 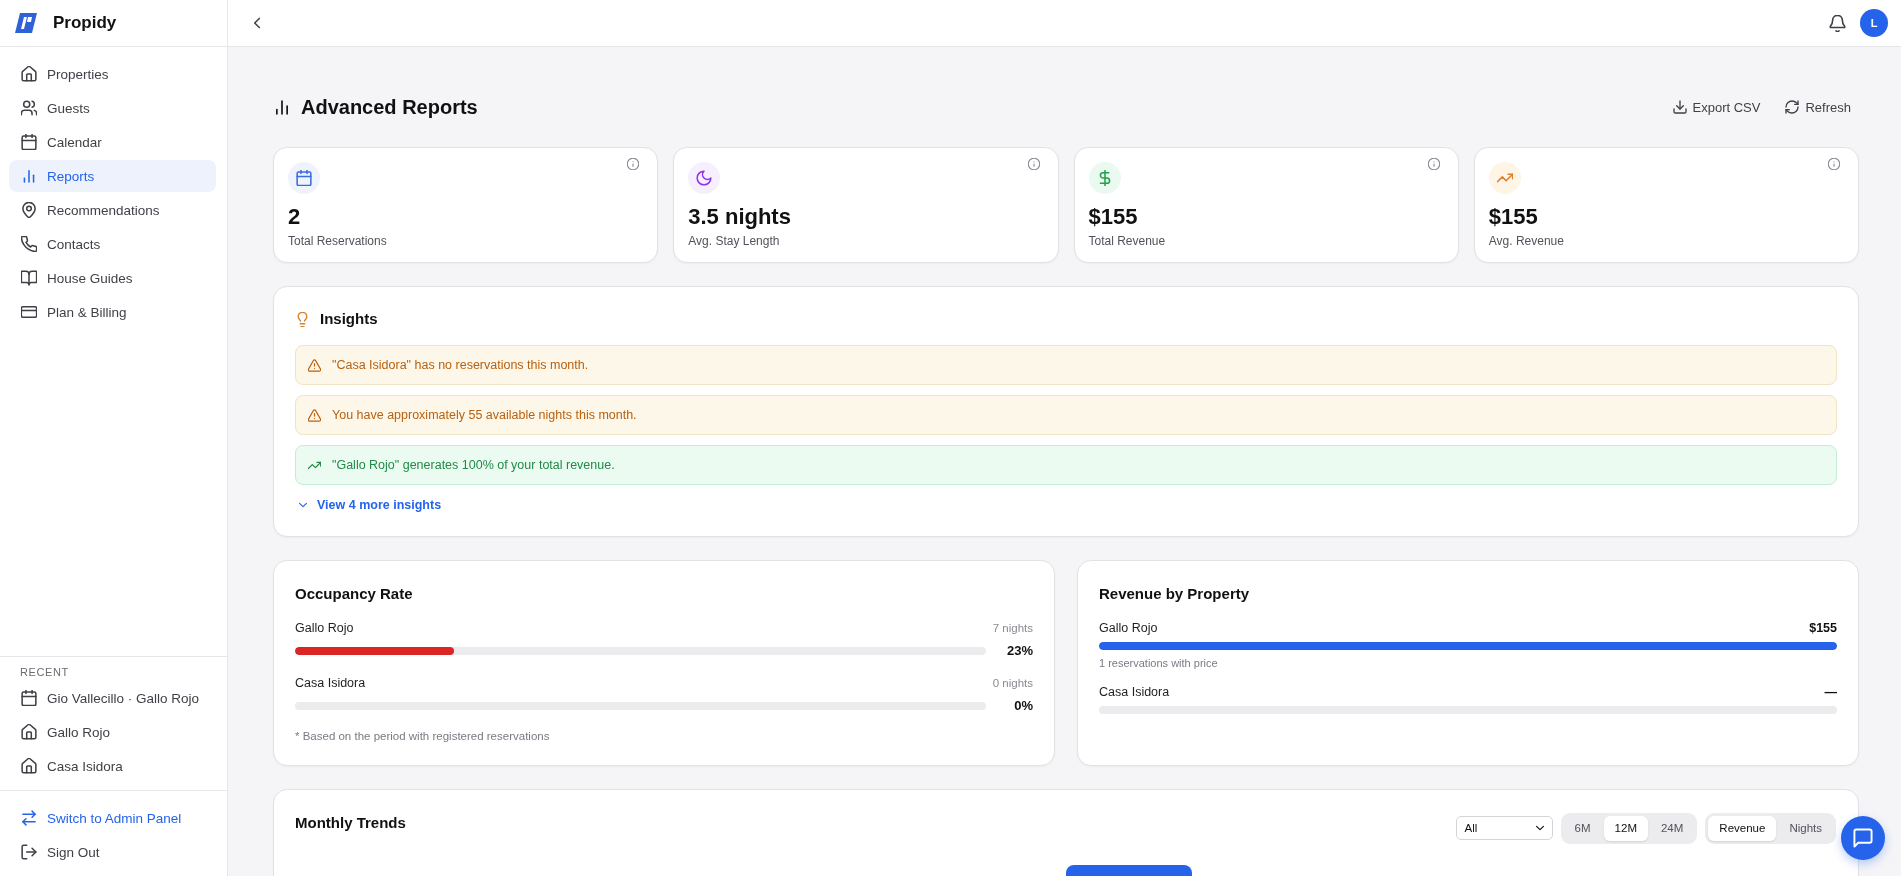 I want to click on nav-item: Recommendations, so click(x=112, y=210).